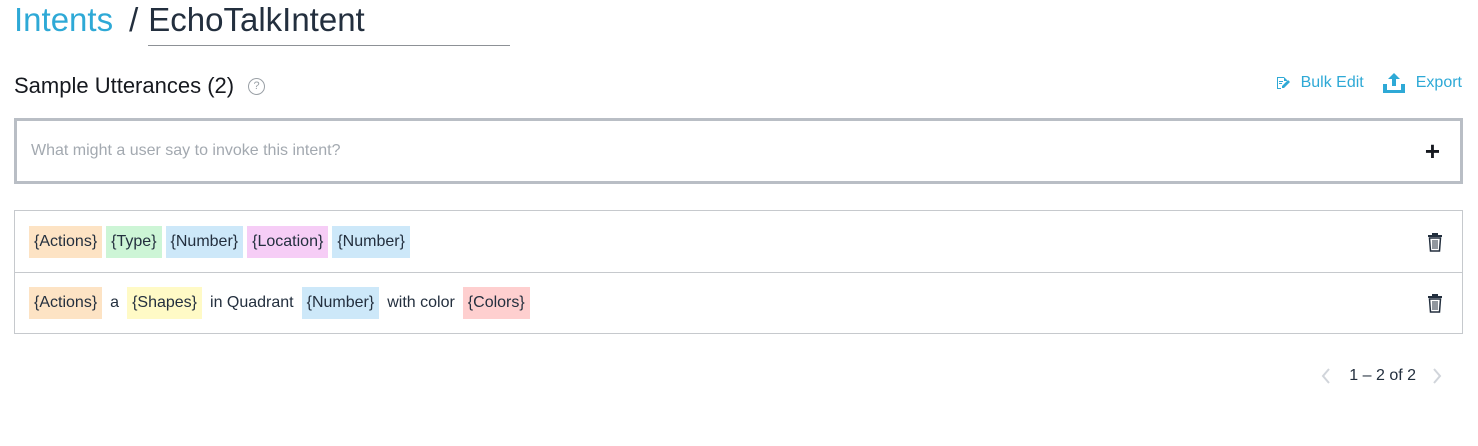  I want to click on export-button: Export, so click(1422, 83).